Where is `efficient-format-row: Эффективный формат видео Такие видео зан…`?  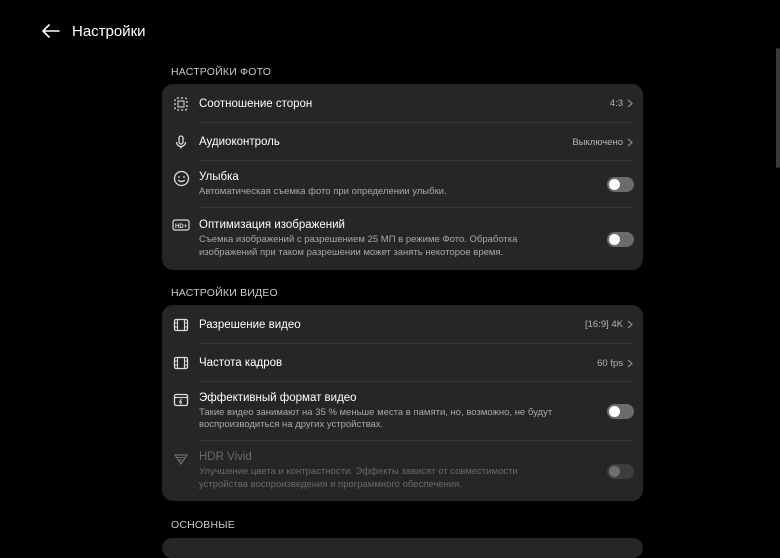
efficient-format-row: Эффективный формат видео Такие видео зан… is located at coordinates (402, 411).